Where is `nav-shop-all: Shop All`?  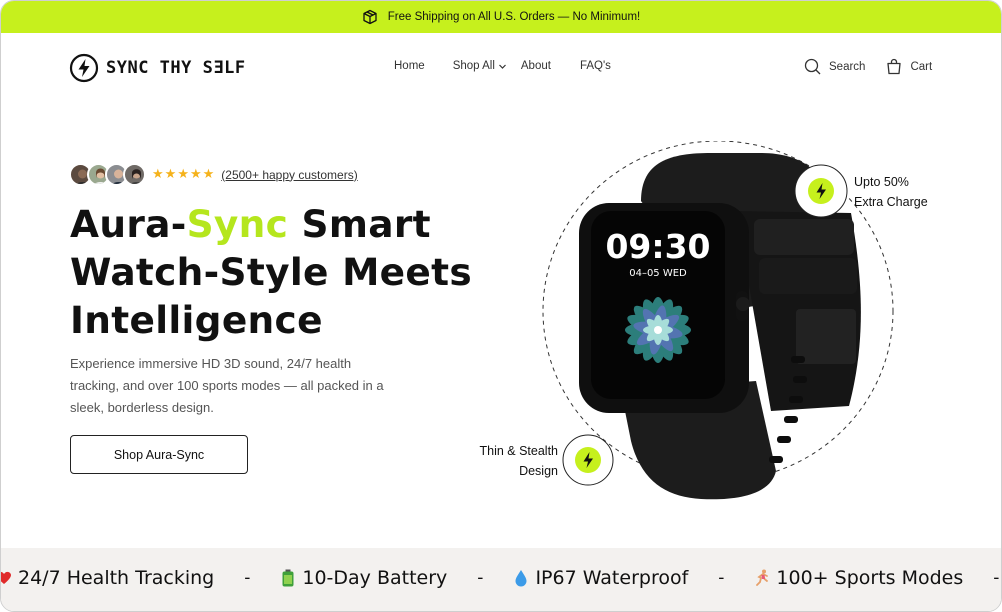
nav-shop-all: Shop All is located at coordinates (480, 66).